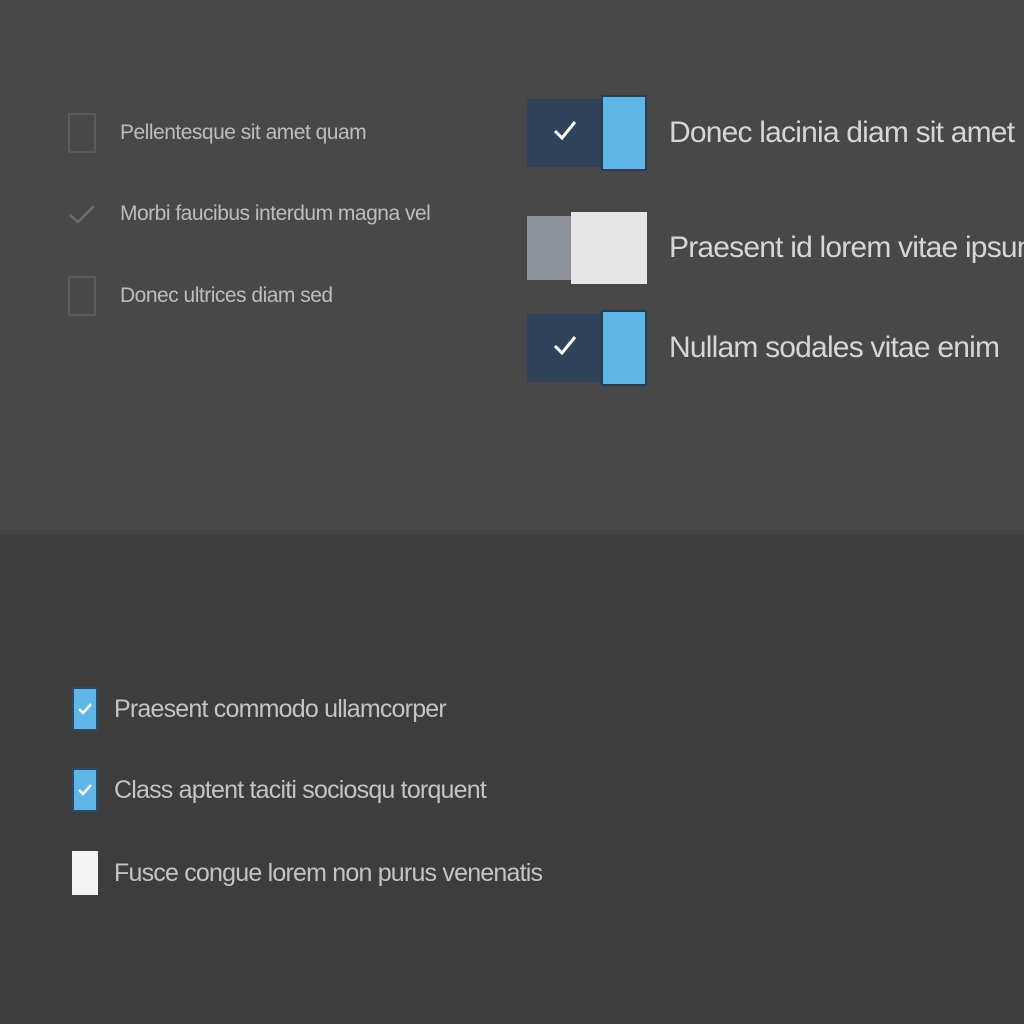  I want to click on toggle-label: Donec lacinia diam sit amet, so click(842, 132).